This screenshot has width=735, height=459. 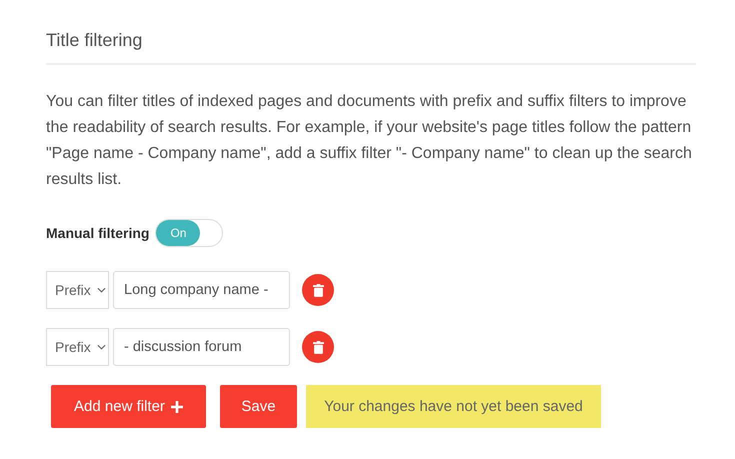 I want to click on section-title: Title filtering, so click(x=95, y=40).